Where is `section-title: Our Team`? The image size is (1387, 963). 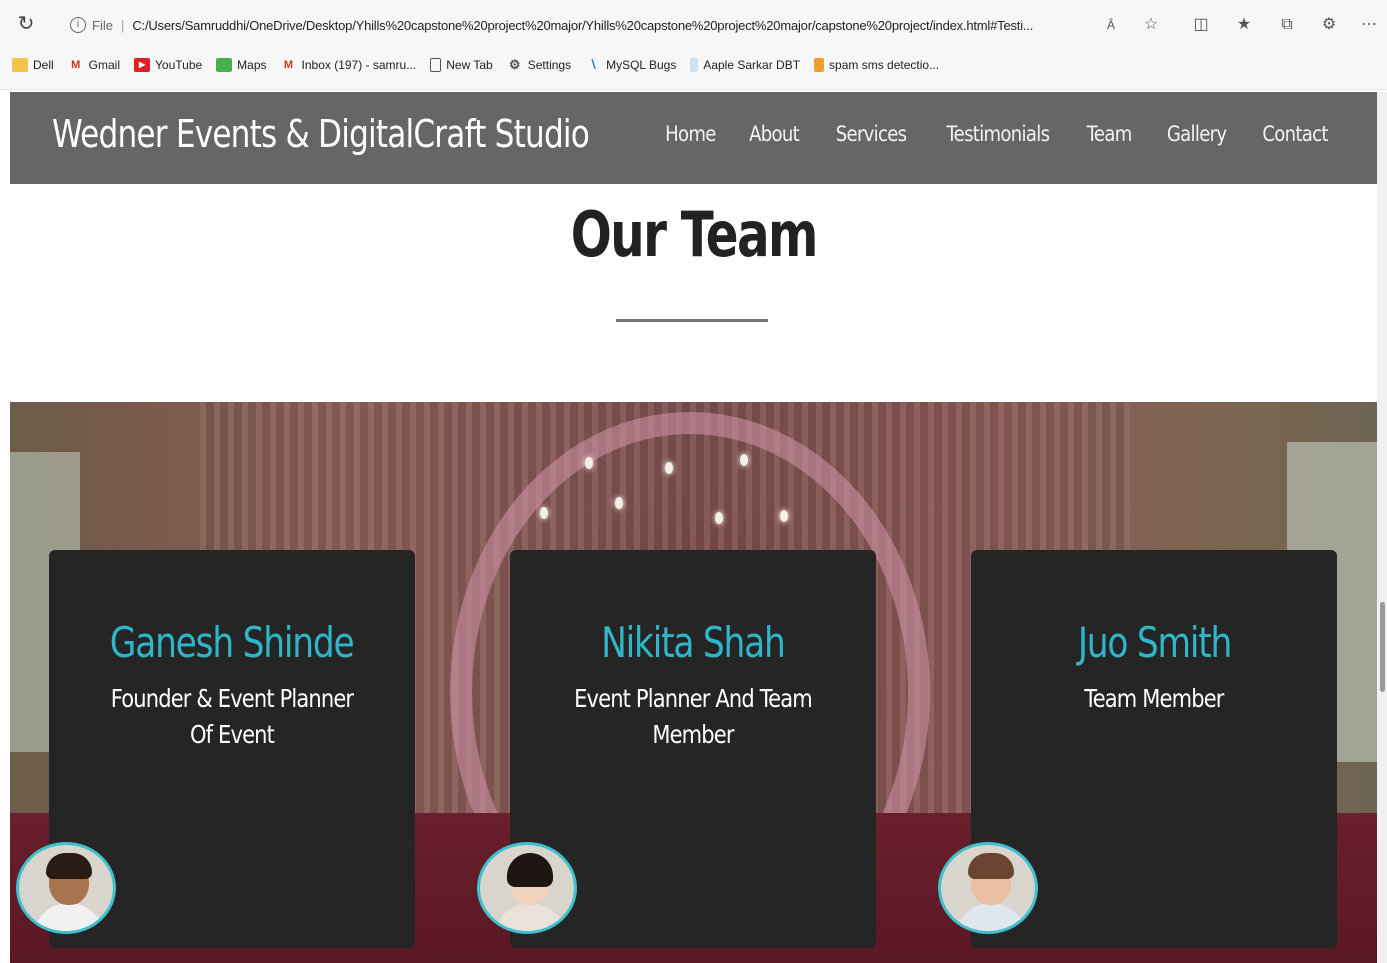
section-title: Our Team is located at coordinates (693, 234).